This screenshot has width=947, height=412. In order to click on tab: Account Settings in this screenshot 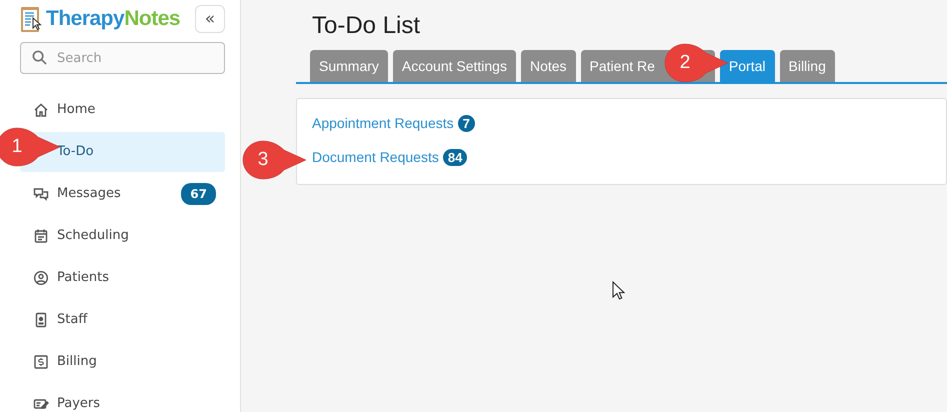, I will do `click(454, 66)`.